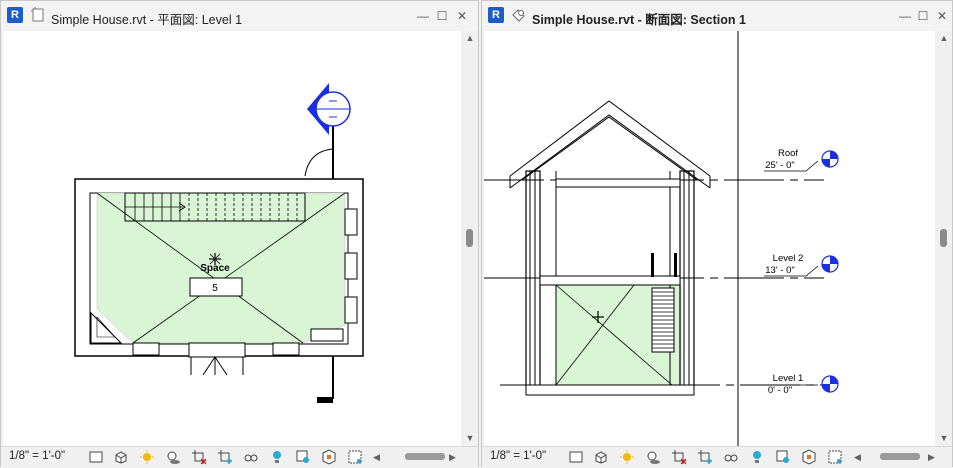 The image size is (953, 468). I want to click on foundation-slab, so click(610, 390).